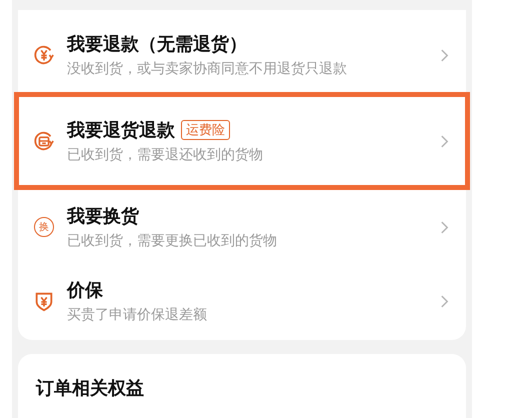 The width and height of the screenshot is (519, 418). What do you see at coordinates (157, 44) in the screenshot?
I see `option-title: 我要退款（无需退货）` at bounding box center [157, 44].